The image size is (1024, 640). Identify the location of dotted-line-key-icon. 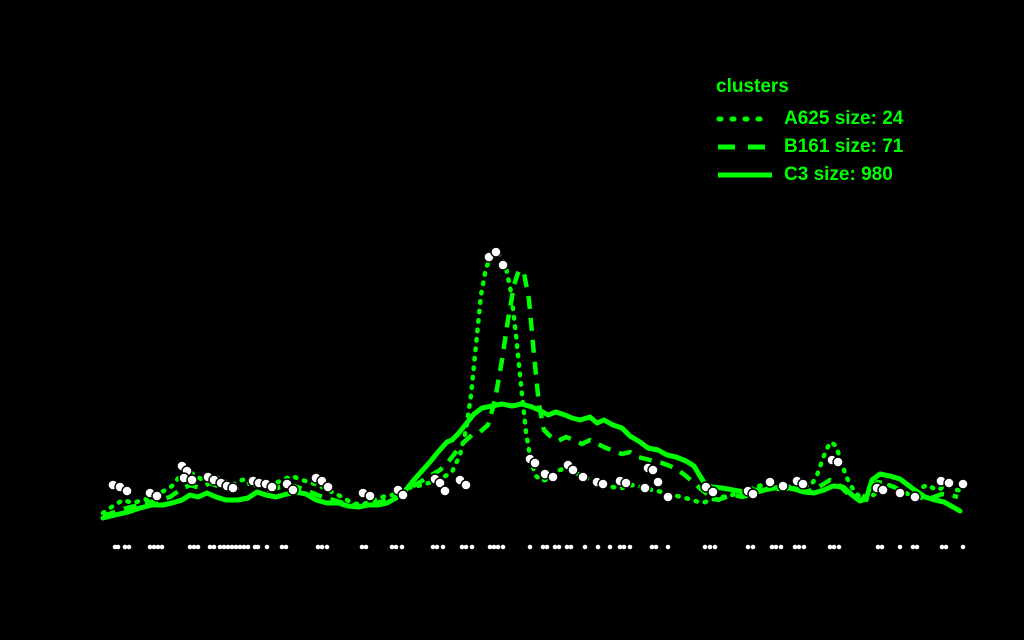
(745, 119).